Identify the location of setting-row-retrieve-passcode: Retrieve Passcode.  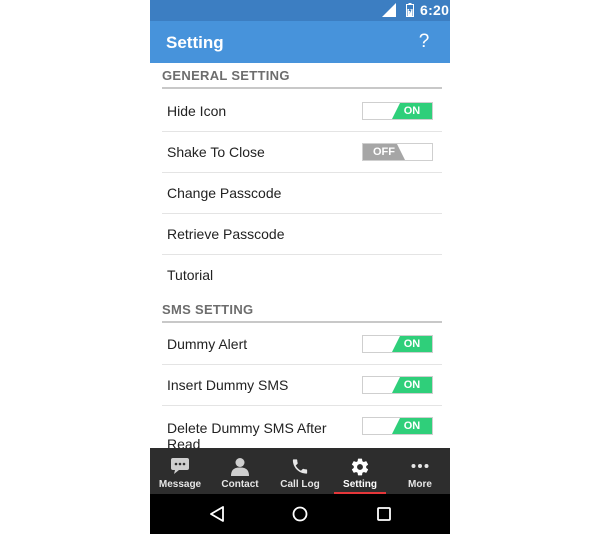
(302, 234).